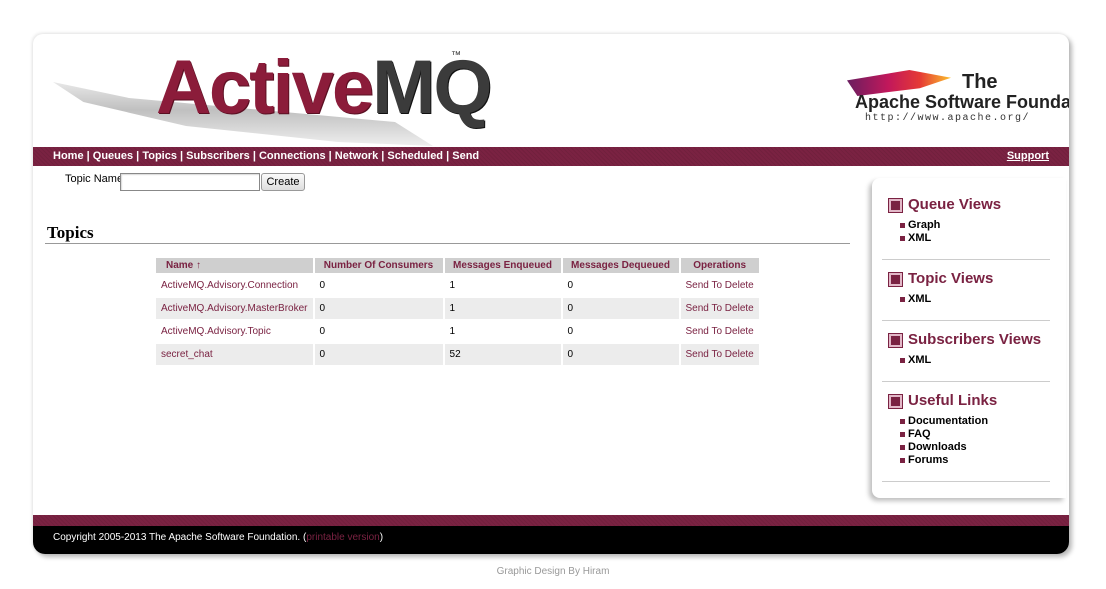 Image resolution: width=1106 pixels, height=589 pixels. Describe the element at coordinates (953, 400) in the screenshot. I see `sidebar-heading-text: Useful Links` at that location.